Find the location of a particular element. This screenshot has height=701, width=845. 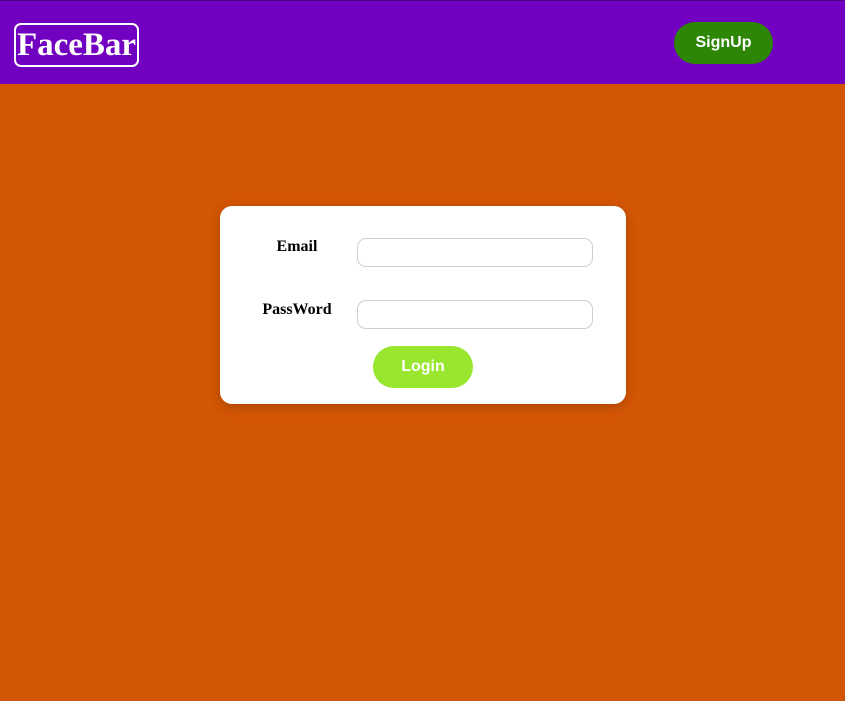

password-label: PassWord is located at coordinates (297, 309).